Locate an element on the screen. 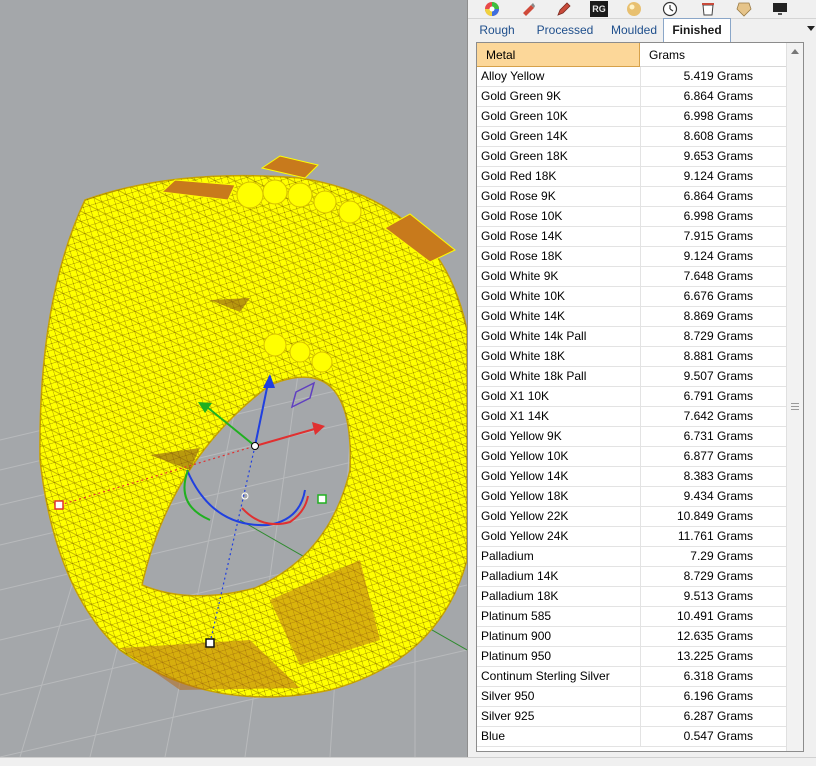 The height and width of the screenshot is (766, 816). metal-cell: Gold Red 18K is located at coordinates (519, 176).